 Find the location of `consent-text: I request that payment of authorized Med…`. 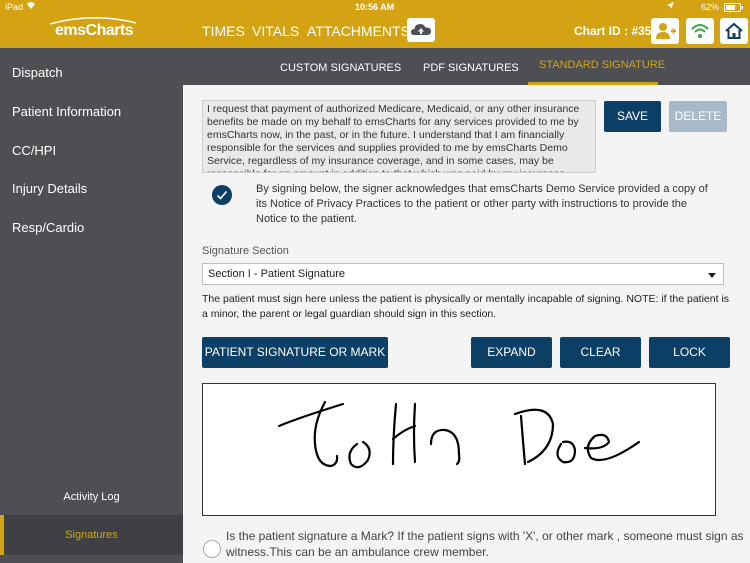

consent-text: I request that payment of authorized Med… is located at coordinates (399, 136).